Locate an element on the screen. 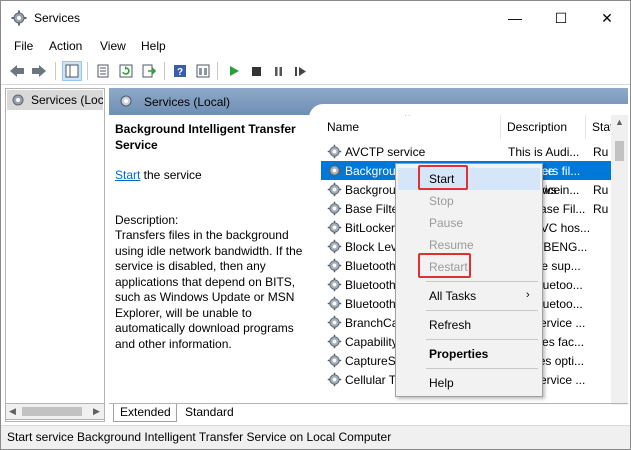  pause-icon is located at coordinates (278, 71).